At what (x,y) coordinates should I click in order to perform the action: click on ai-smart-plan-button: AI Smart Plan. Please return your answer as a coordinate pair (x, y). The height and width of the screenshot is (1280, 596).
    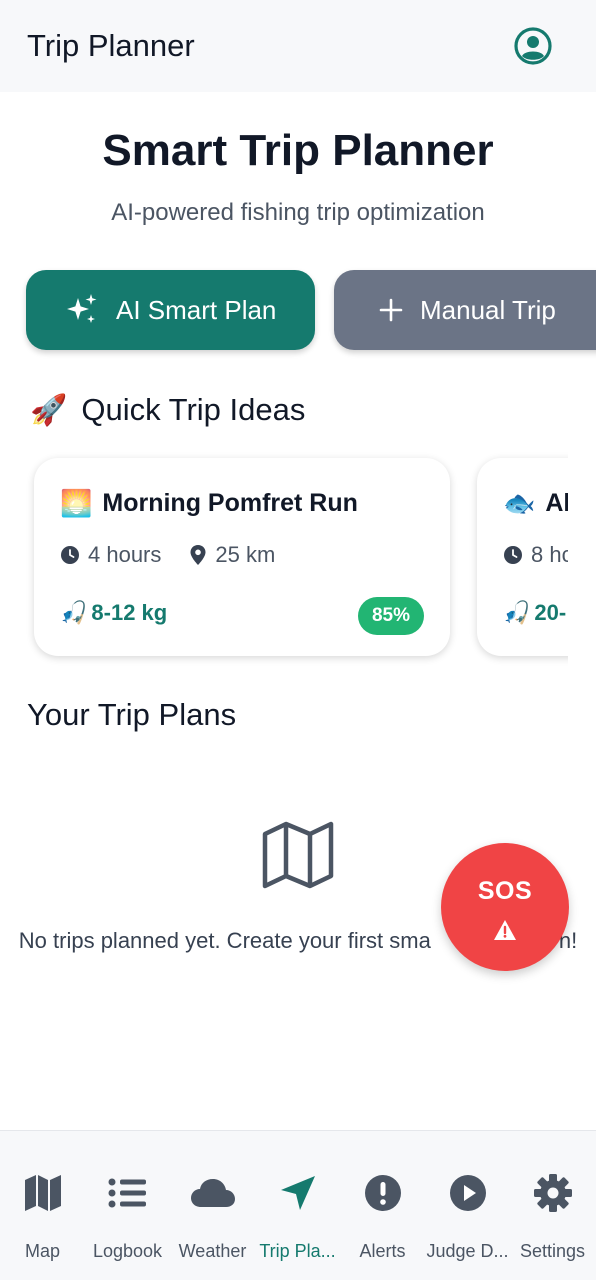
    Looking at the image, I should click on (170, 310).